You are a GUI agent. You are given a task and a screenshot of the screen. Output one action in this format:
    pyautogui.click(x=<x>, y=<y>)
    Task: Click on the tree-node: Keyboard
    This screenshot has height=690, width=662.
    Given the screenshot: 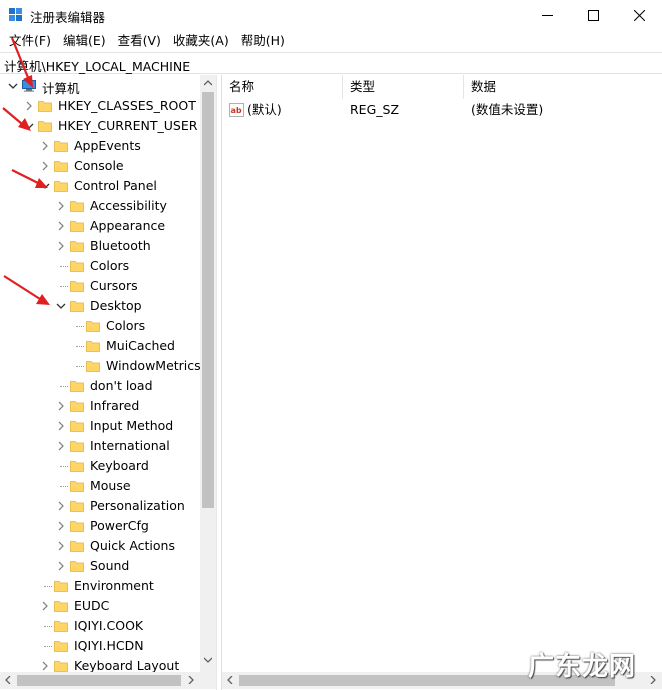 What is the action you would take?
    pyautogui.click(x=100, y=466)
    